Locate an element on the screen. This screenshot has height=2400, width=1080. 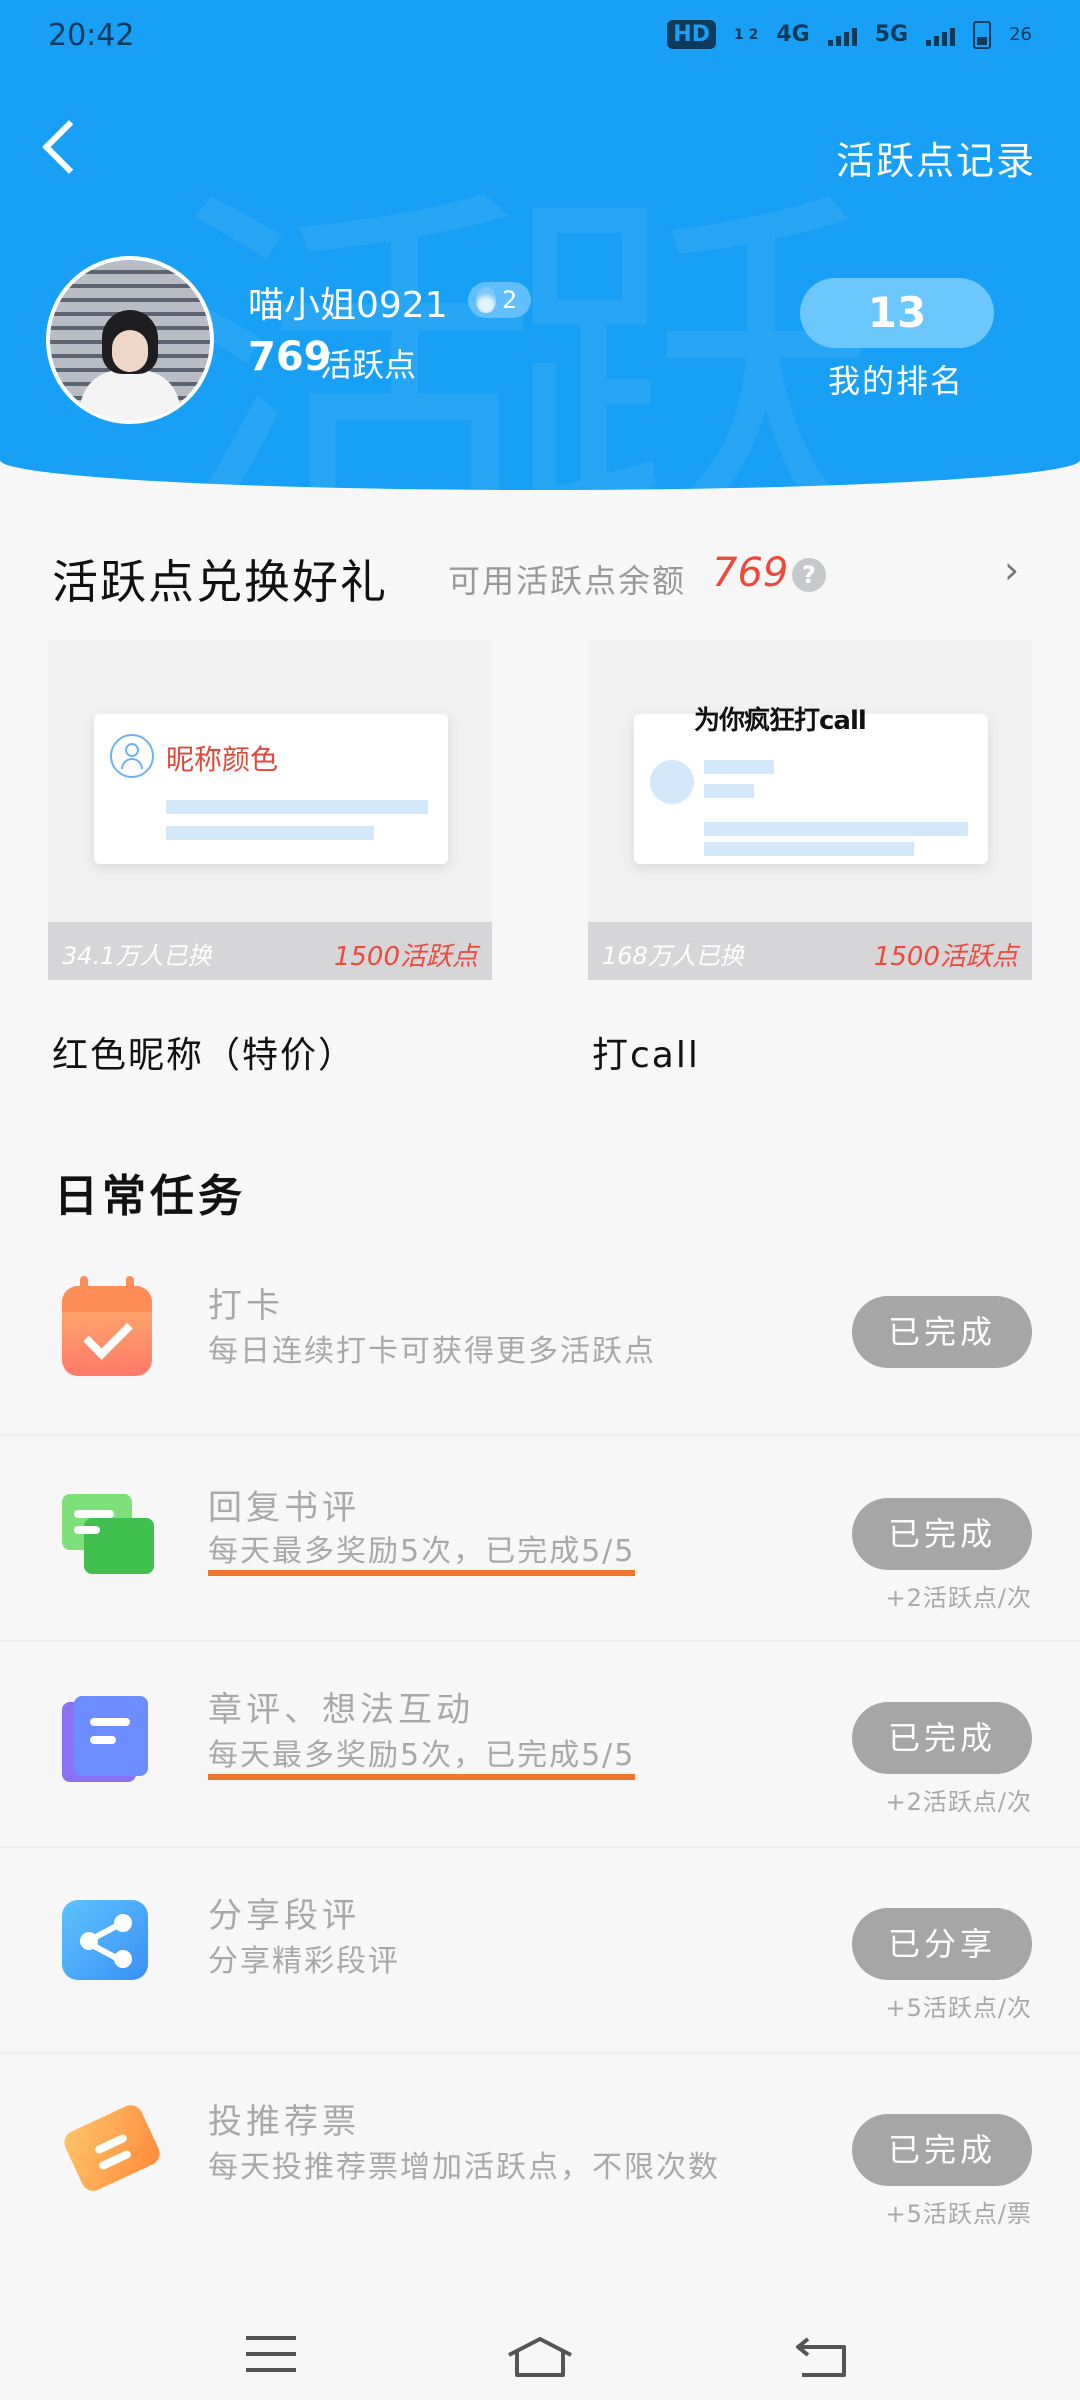
rank-value: 13 is located at coordinates (897, 313).